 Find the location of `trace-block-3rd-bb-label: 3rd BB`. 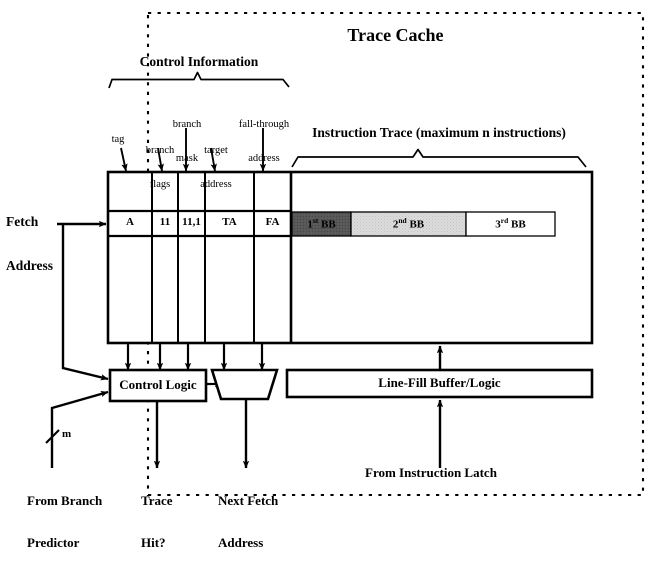

trace-block-3rd-bb-label: 3rd BB is located at coordinates (510, 224).